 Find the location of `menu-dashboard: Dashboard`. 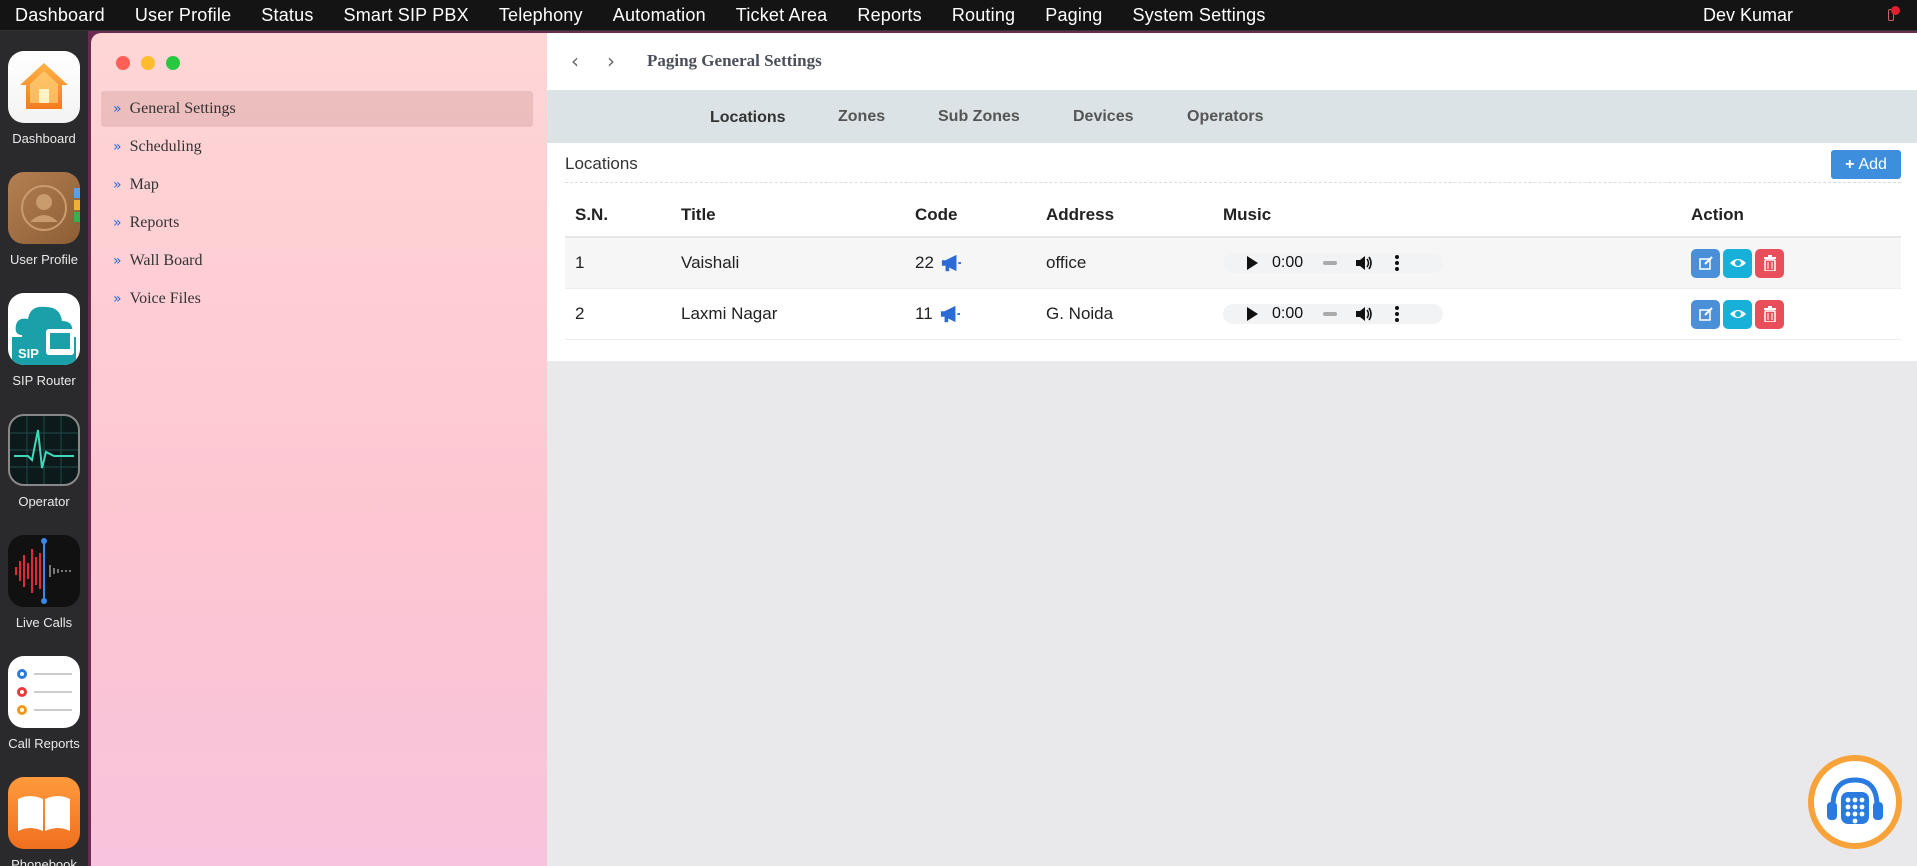

menu-dashboard: Dashboard is located at coordinates (60, 15).